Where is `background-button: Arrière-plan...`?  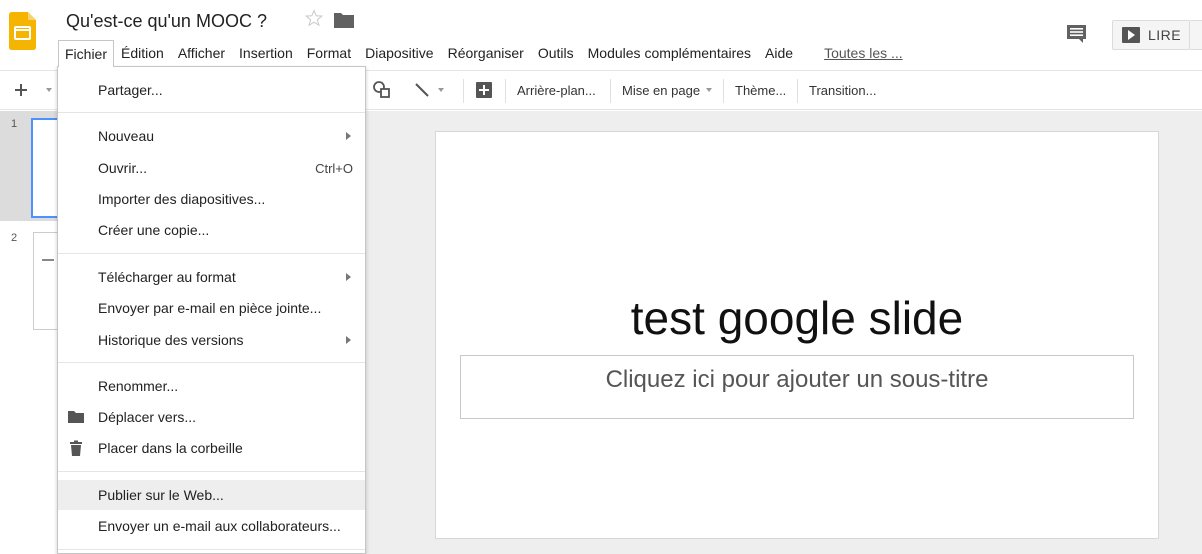
background-button: Arrière-plan... is located at coordinates (556, 90).